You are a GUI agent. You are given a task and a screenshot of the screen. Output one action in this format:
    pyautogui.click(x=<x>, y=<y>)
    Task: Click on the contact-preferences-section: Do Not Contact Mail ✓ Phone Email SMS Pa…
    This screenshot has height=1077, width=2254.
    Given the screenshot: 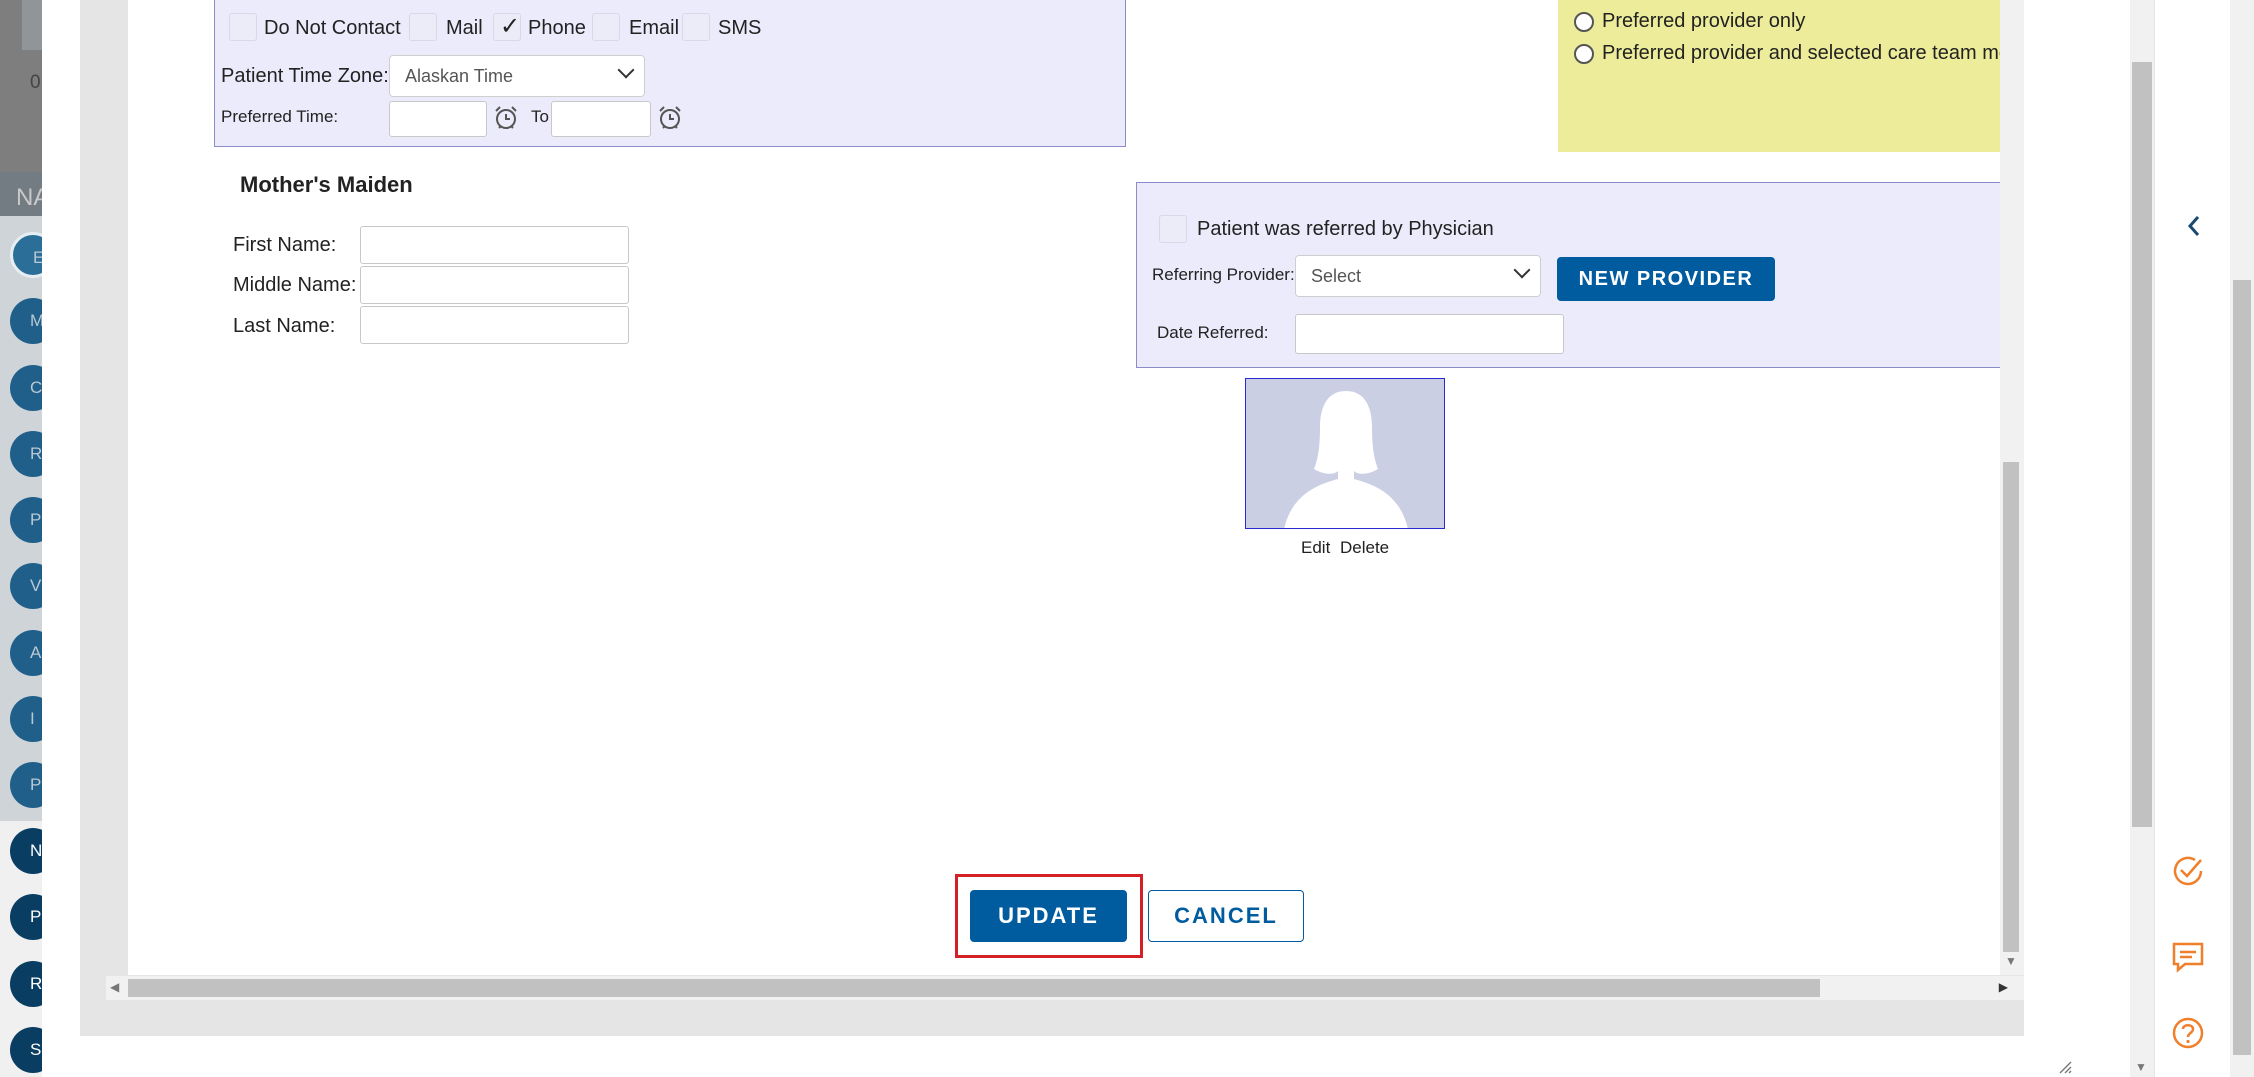 What is the action you would take?
    pyautogui.click(x=670, y=73)
    